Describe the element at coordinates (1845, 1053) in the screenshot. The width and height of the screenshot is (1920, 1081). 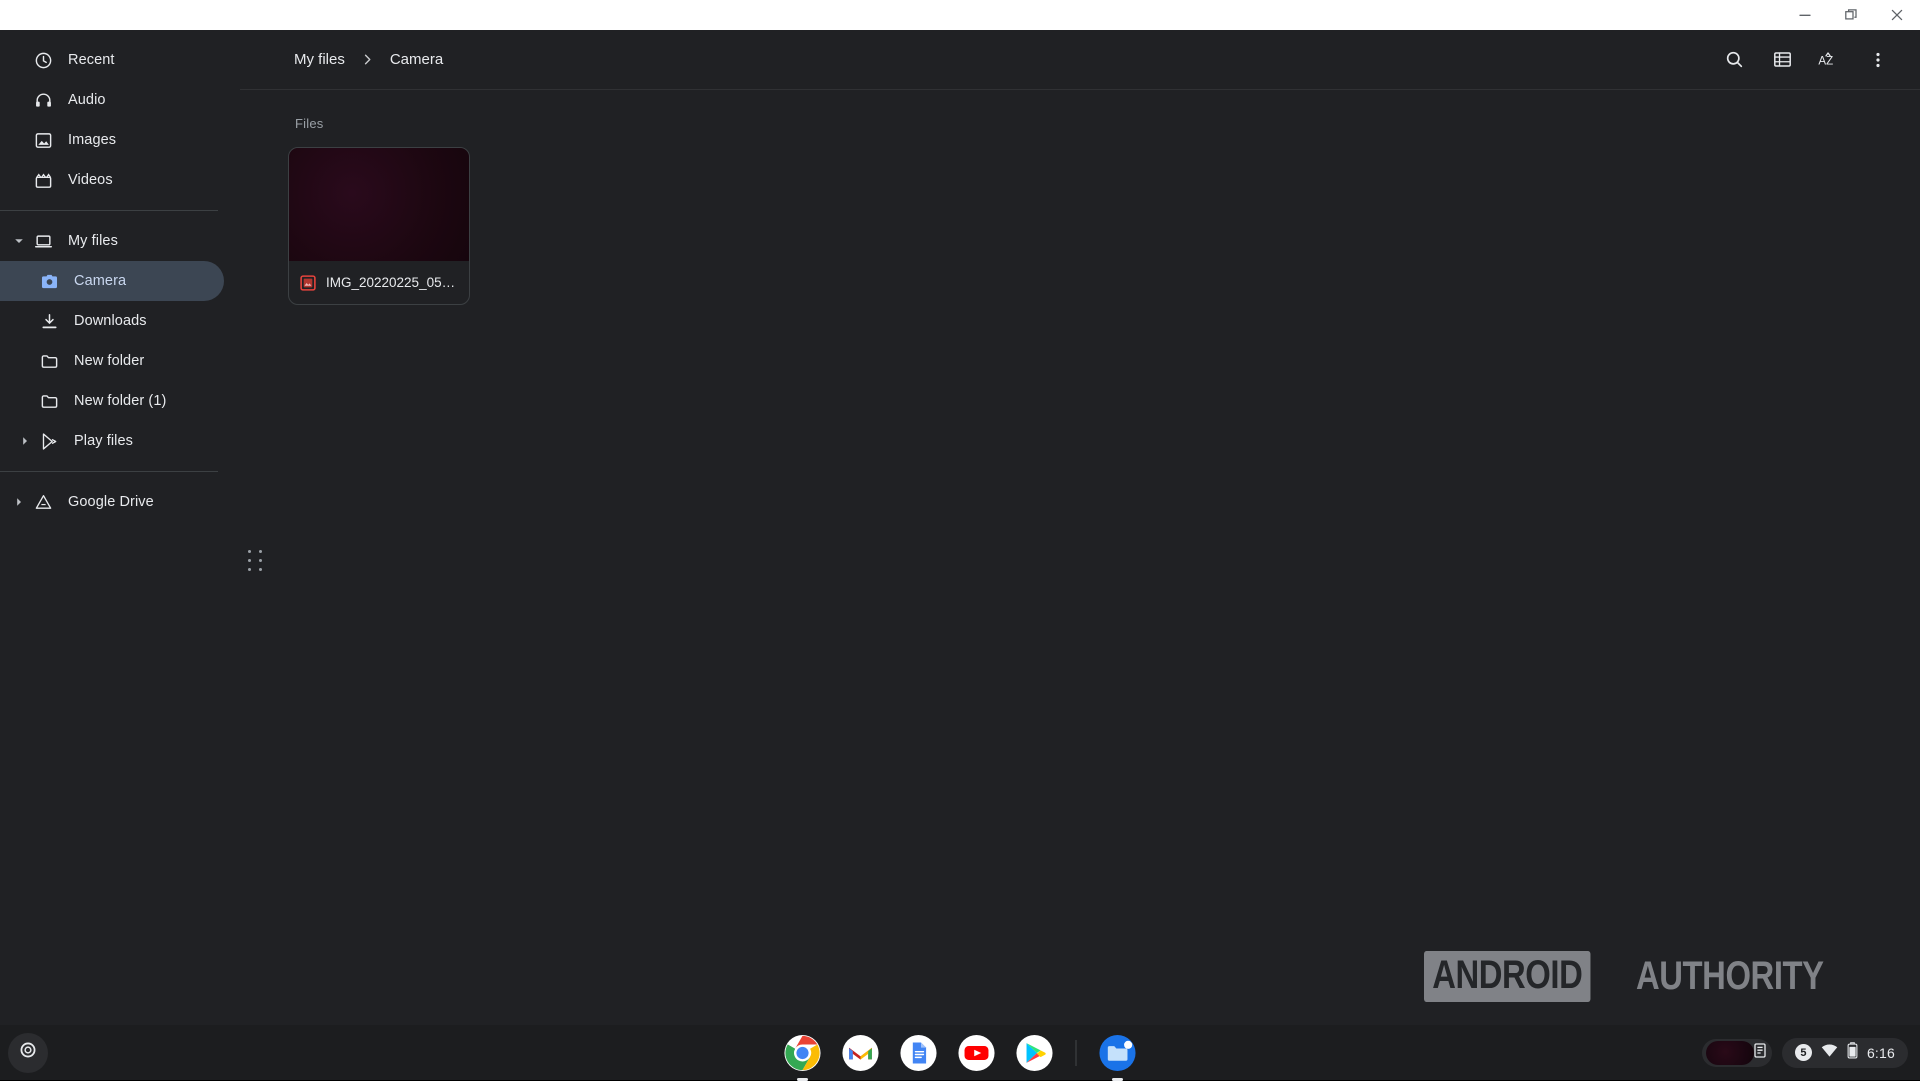
I see `status-tray-button: 5 6:16` at that location.